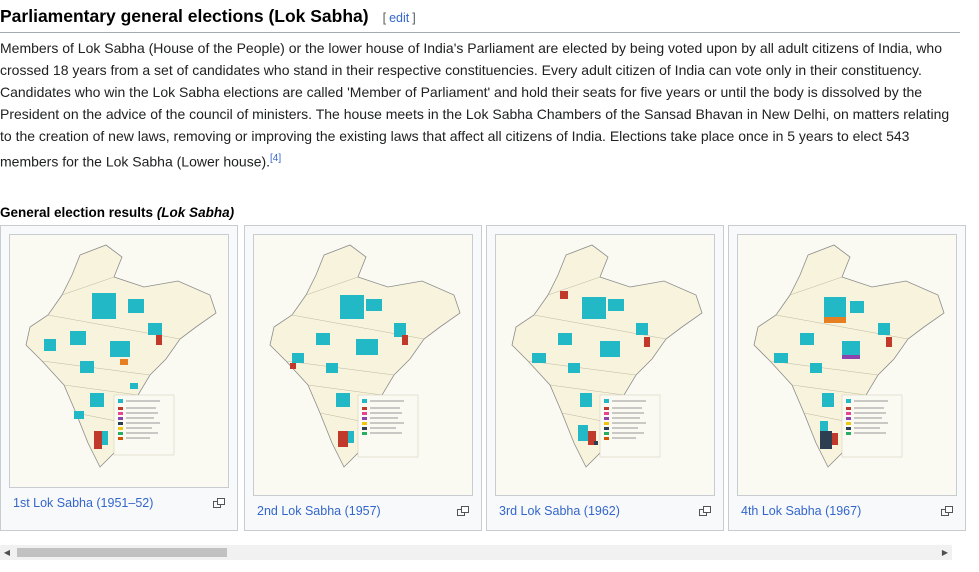  What do you see at coordinates (801, 511) in the screenshot?
I see `caption-link: 4th Lok Sabha (1967)` at bounding box center [801, 511].